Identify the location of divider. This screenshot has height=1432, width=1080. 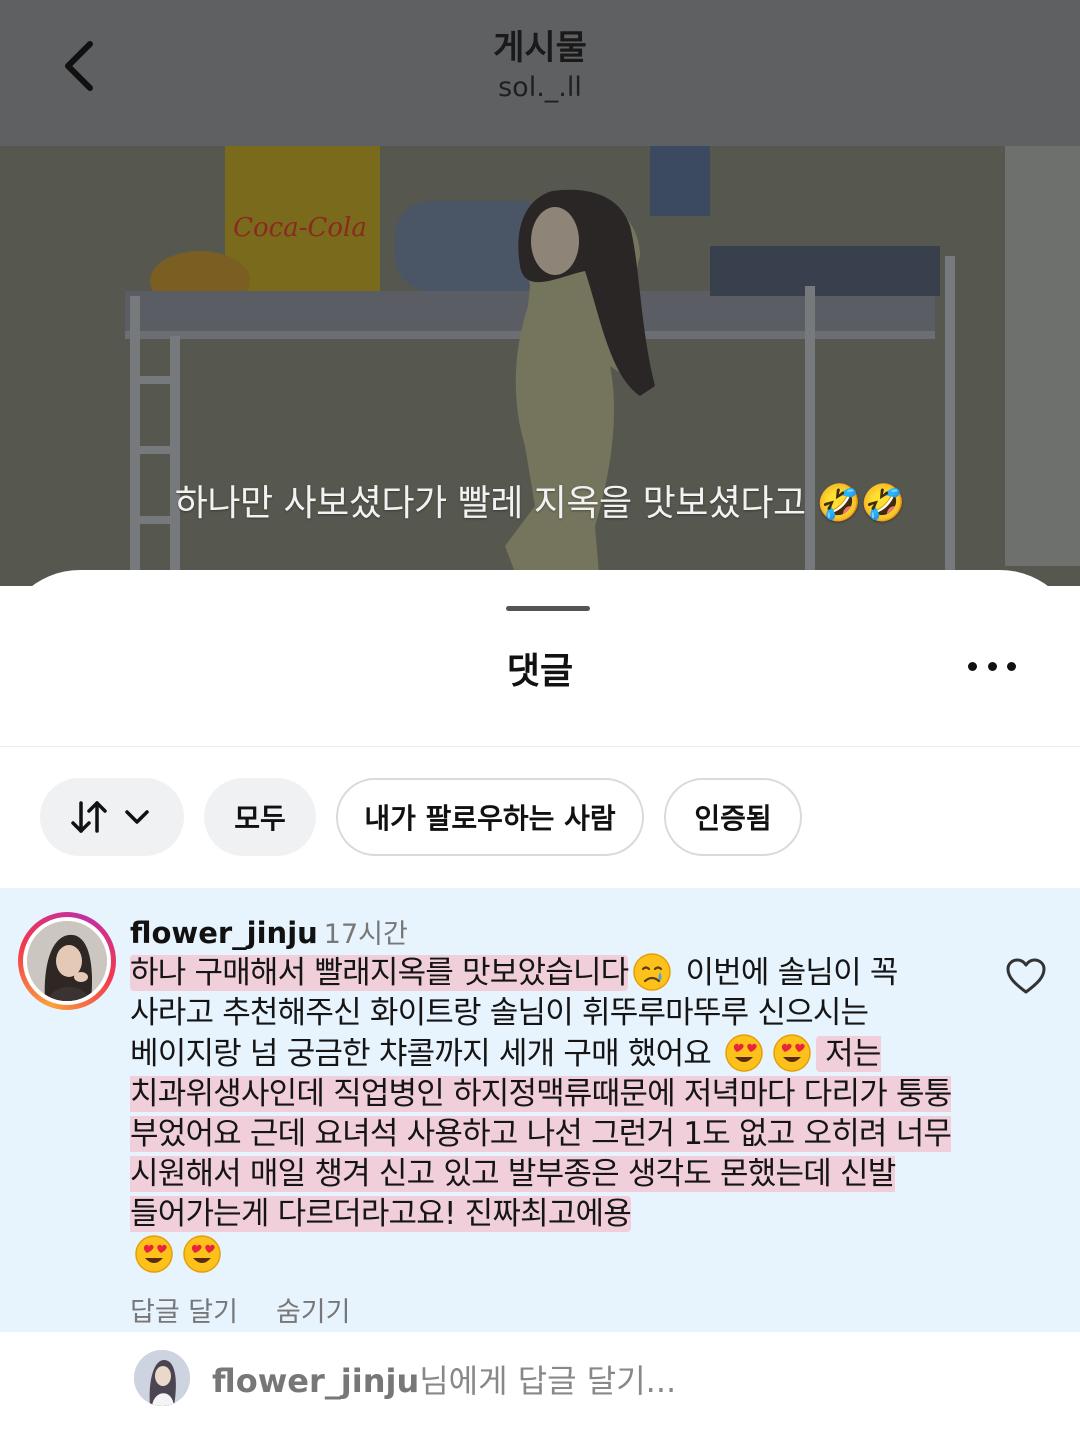
(540, 746).